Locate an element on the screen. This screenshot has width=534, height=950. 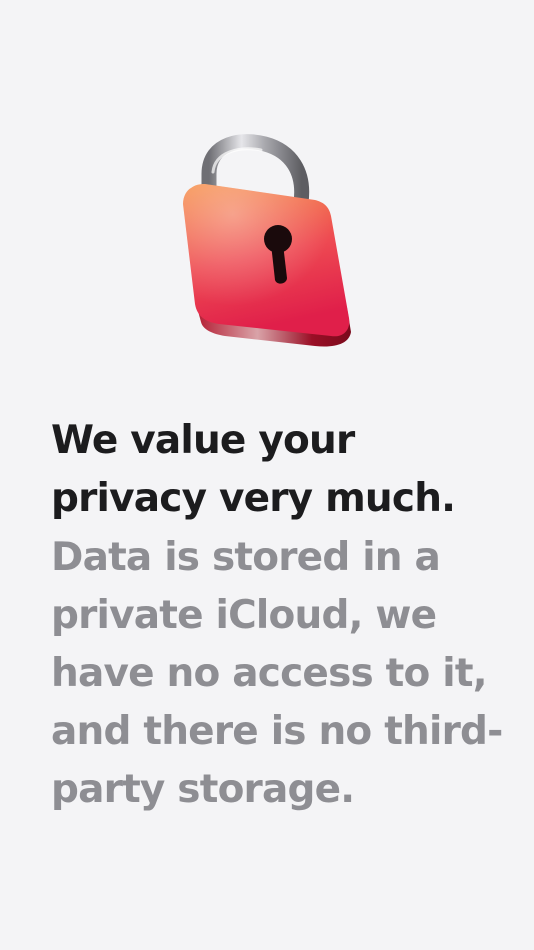
description-line: private iCloud, we is located at coordinates (244, 615).